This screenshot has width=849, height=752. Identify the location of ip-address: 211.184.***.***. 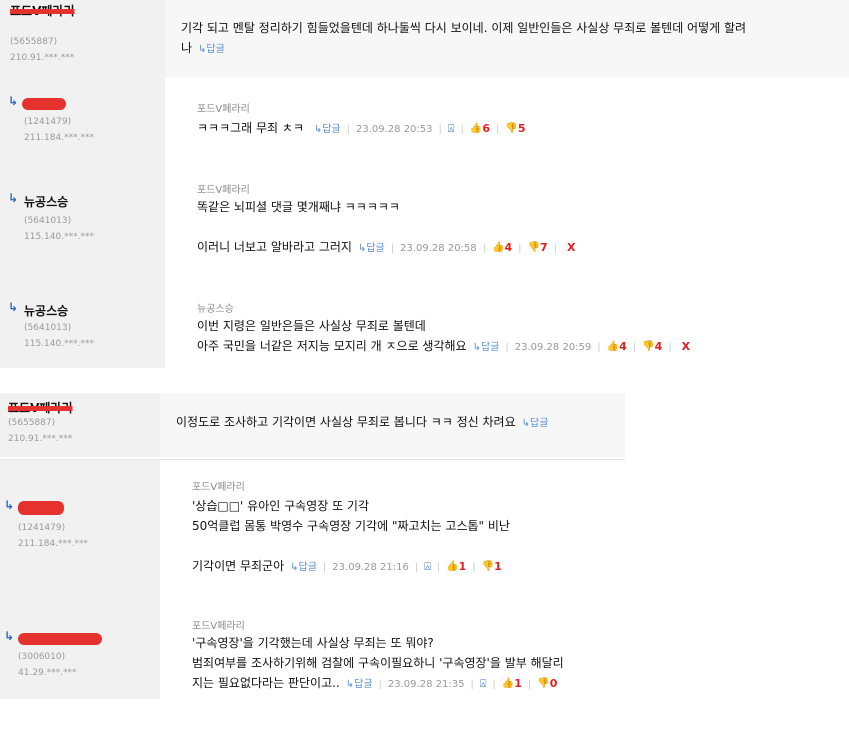
(53, 544).